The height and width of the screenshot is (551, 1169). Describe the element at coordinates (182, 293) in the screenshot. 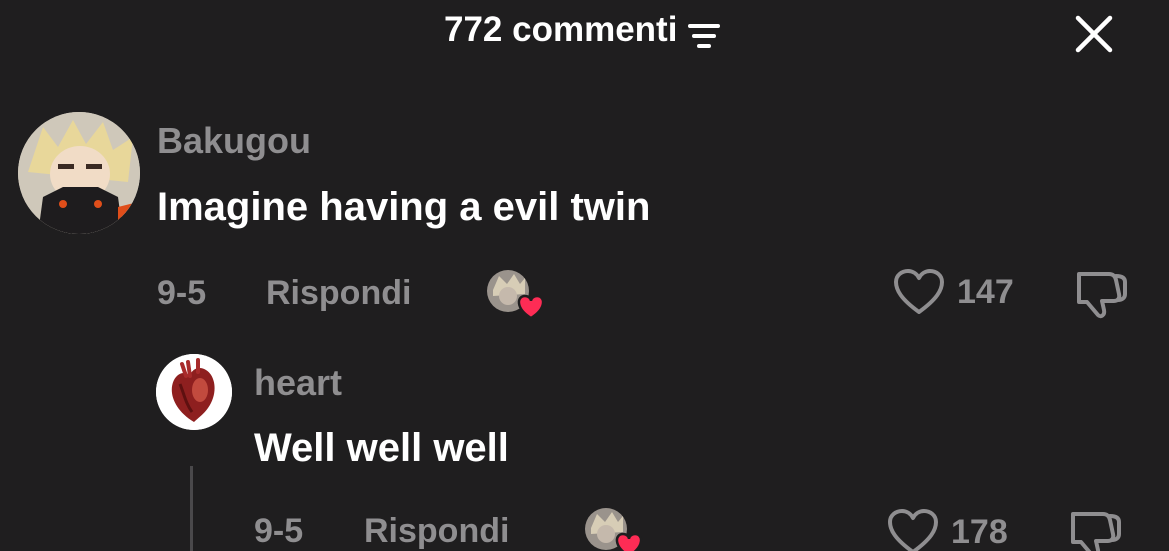

I see `comment-date: 9-5` at that location.